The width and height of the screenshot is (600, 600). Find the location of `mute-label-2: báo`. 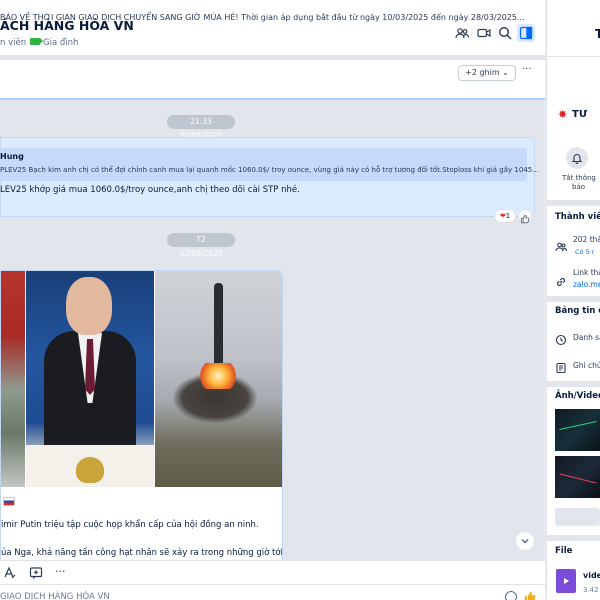

mute-label-2: báo is located at coordinates (578, 187).